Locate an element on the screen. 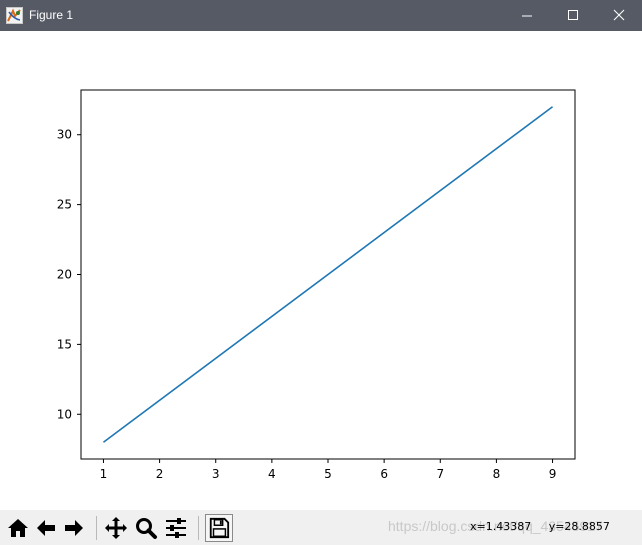  window-title: Figure 1 is located at coordinates (51, 15).